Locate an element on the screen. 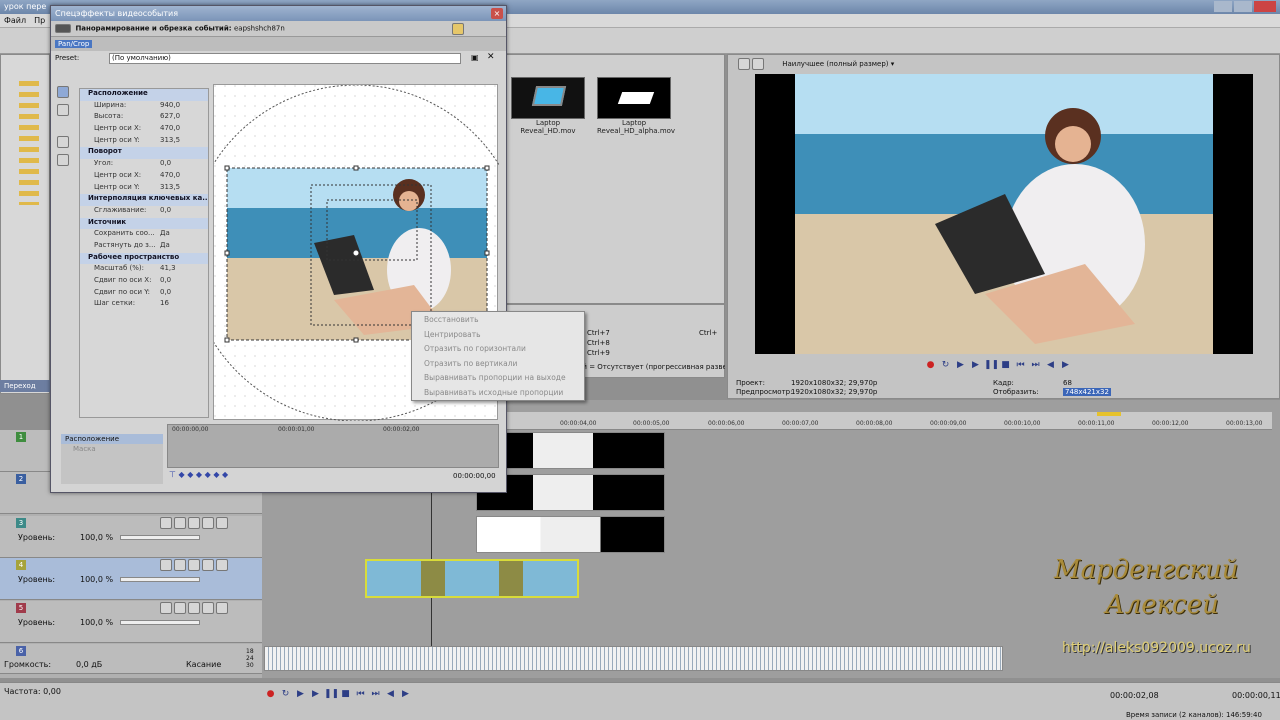 The width and height of the screenshot is (1280, 720). prop-section: Источник is located at coordinates (144, 223).